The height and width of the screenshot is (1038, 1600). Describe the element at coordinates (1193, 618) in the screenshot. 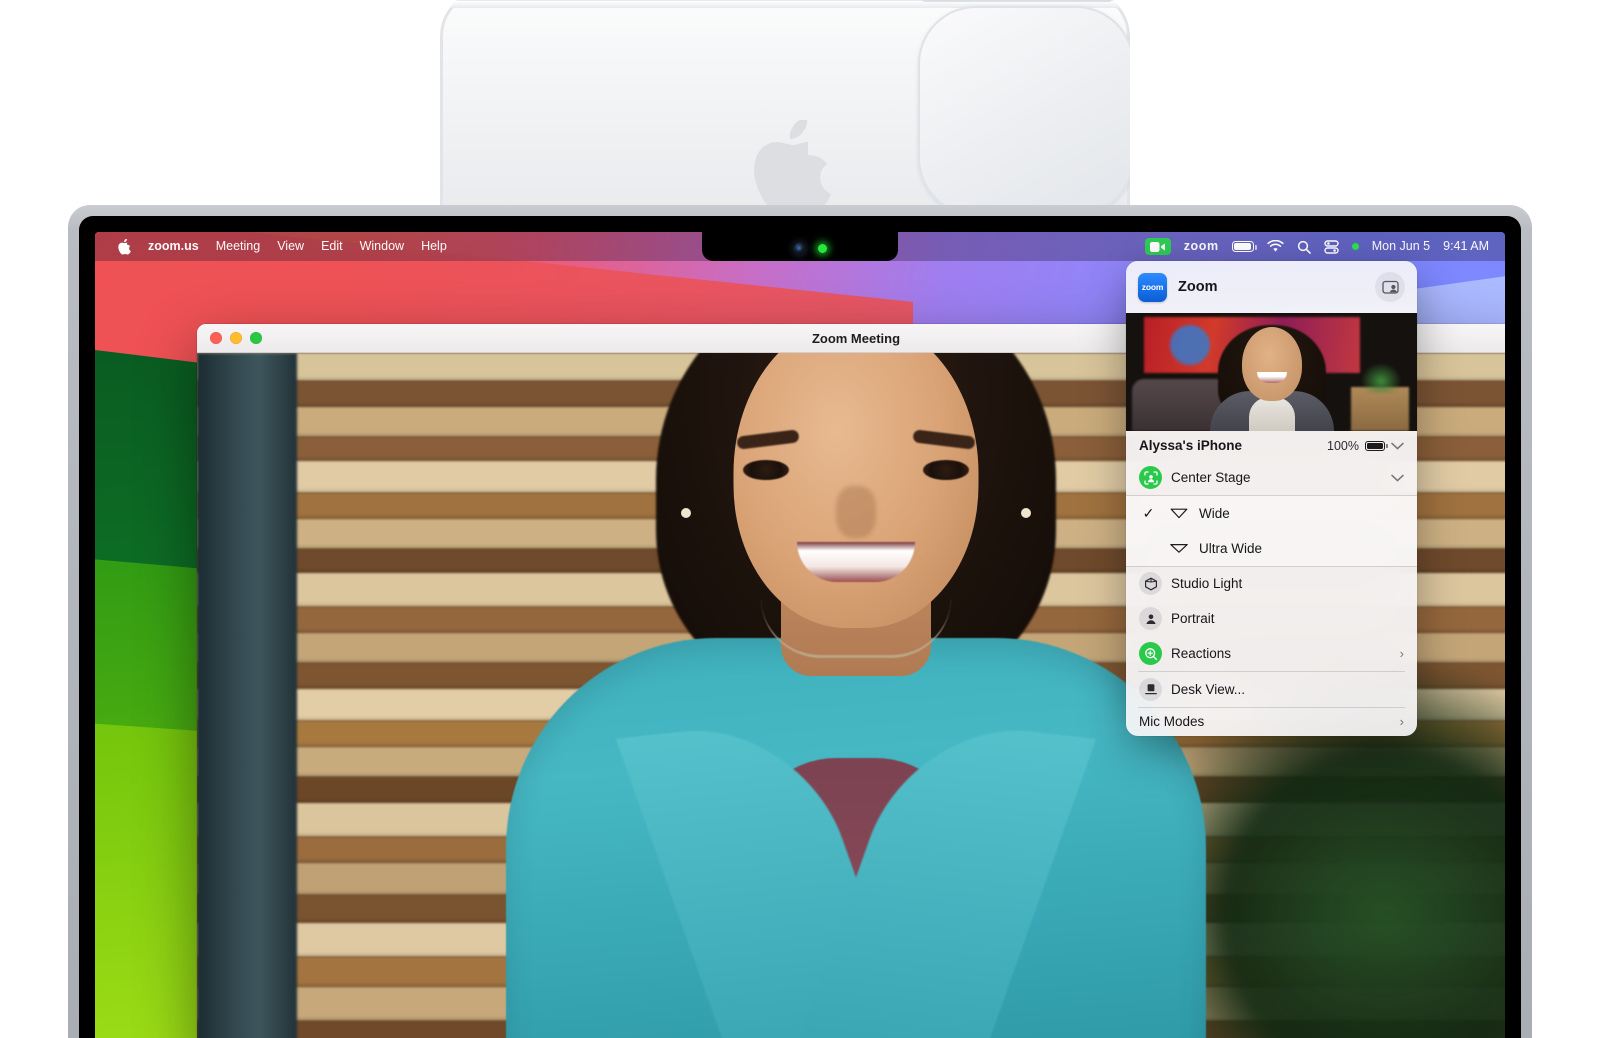

I see `portrait-label: Portrait` at that location.